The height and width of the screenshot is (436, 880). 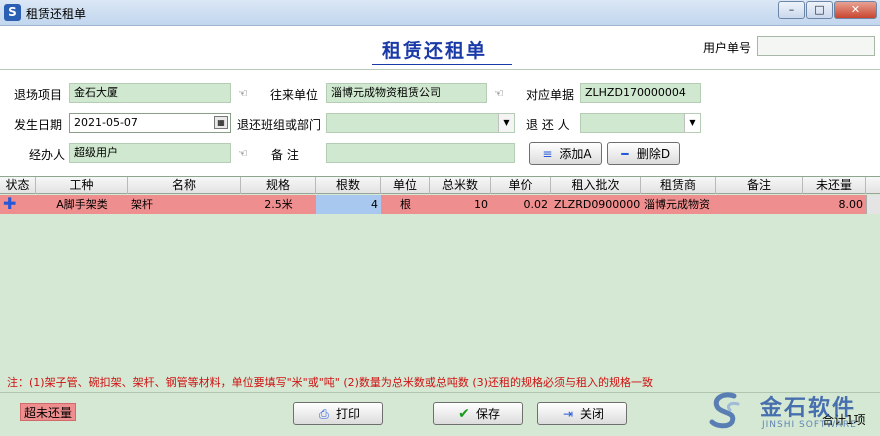 I want to click on add-row-button: ≡ 添加A, so click(x=565, y=153).